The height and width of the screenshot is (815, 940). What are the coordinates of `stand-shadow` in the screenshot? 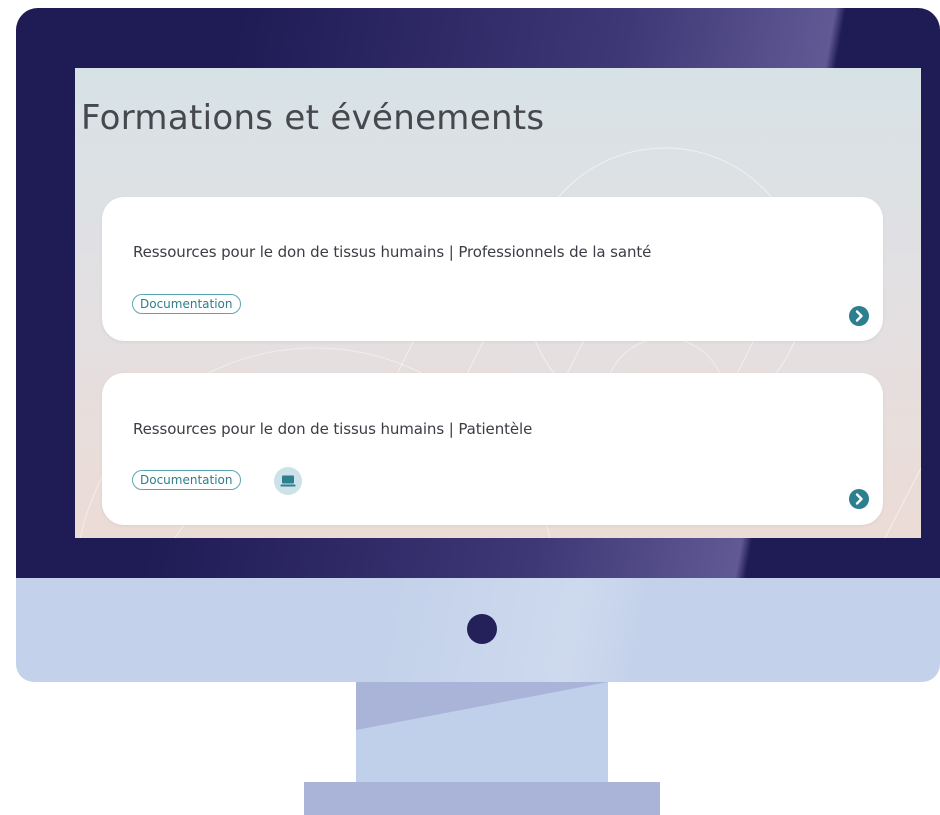 It's located at (482, 706).